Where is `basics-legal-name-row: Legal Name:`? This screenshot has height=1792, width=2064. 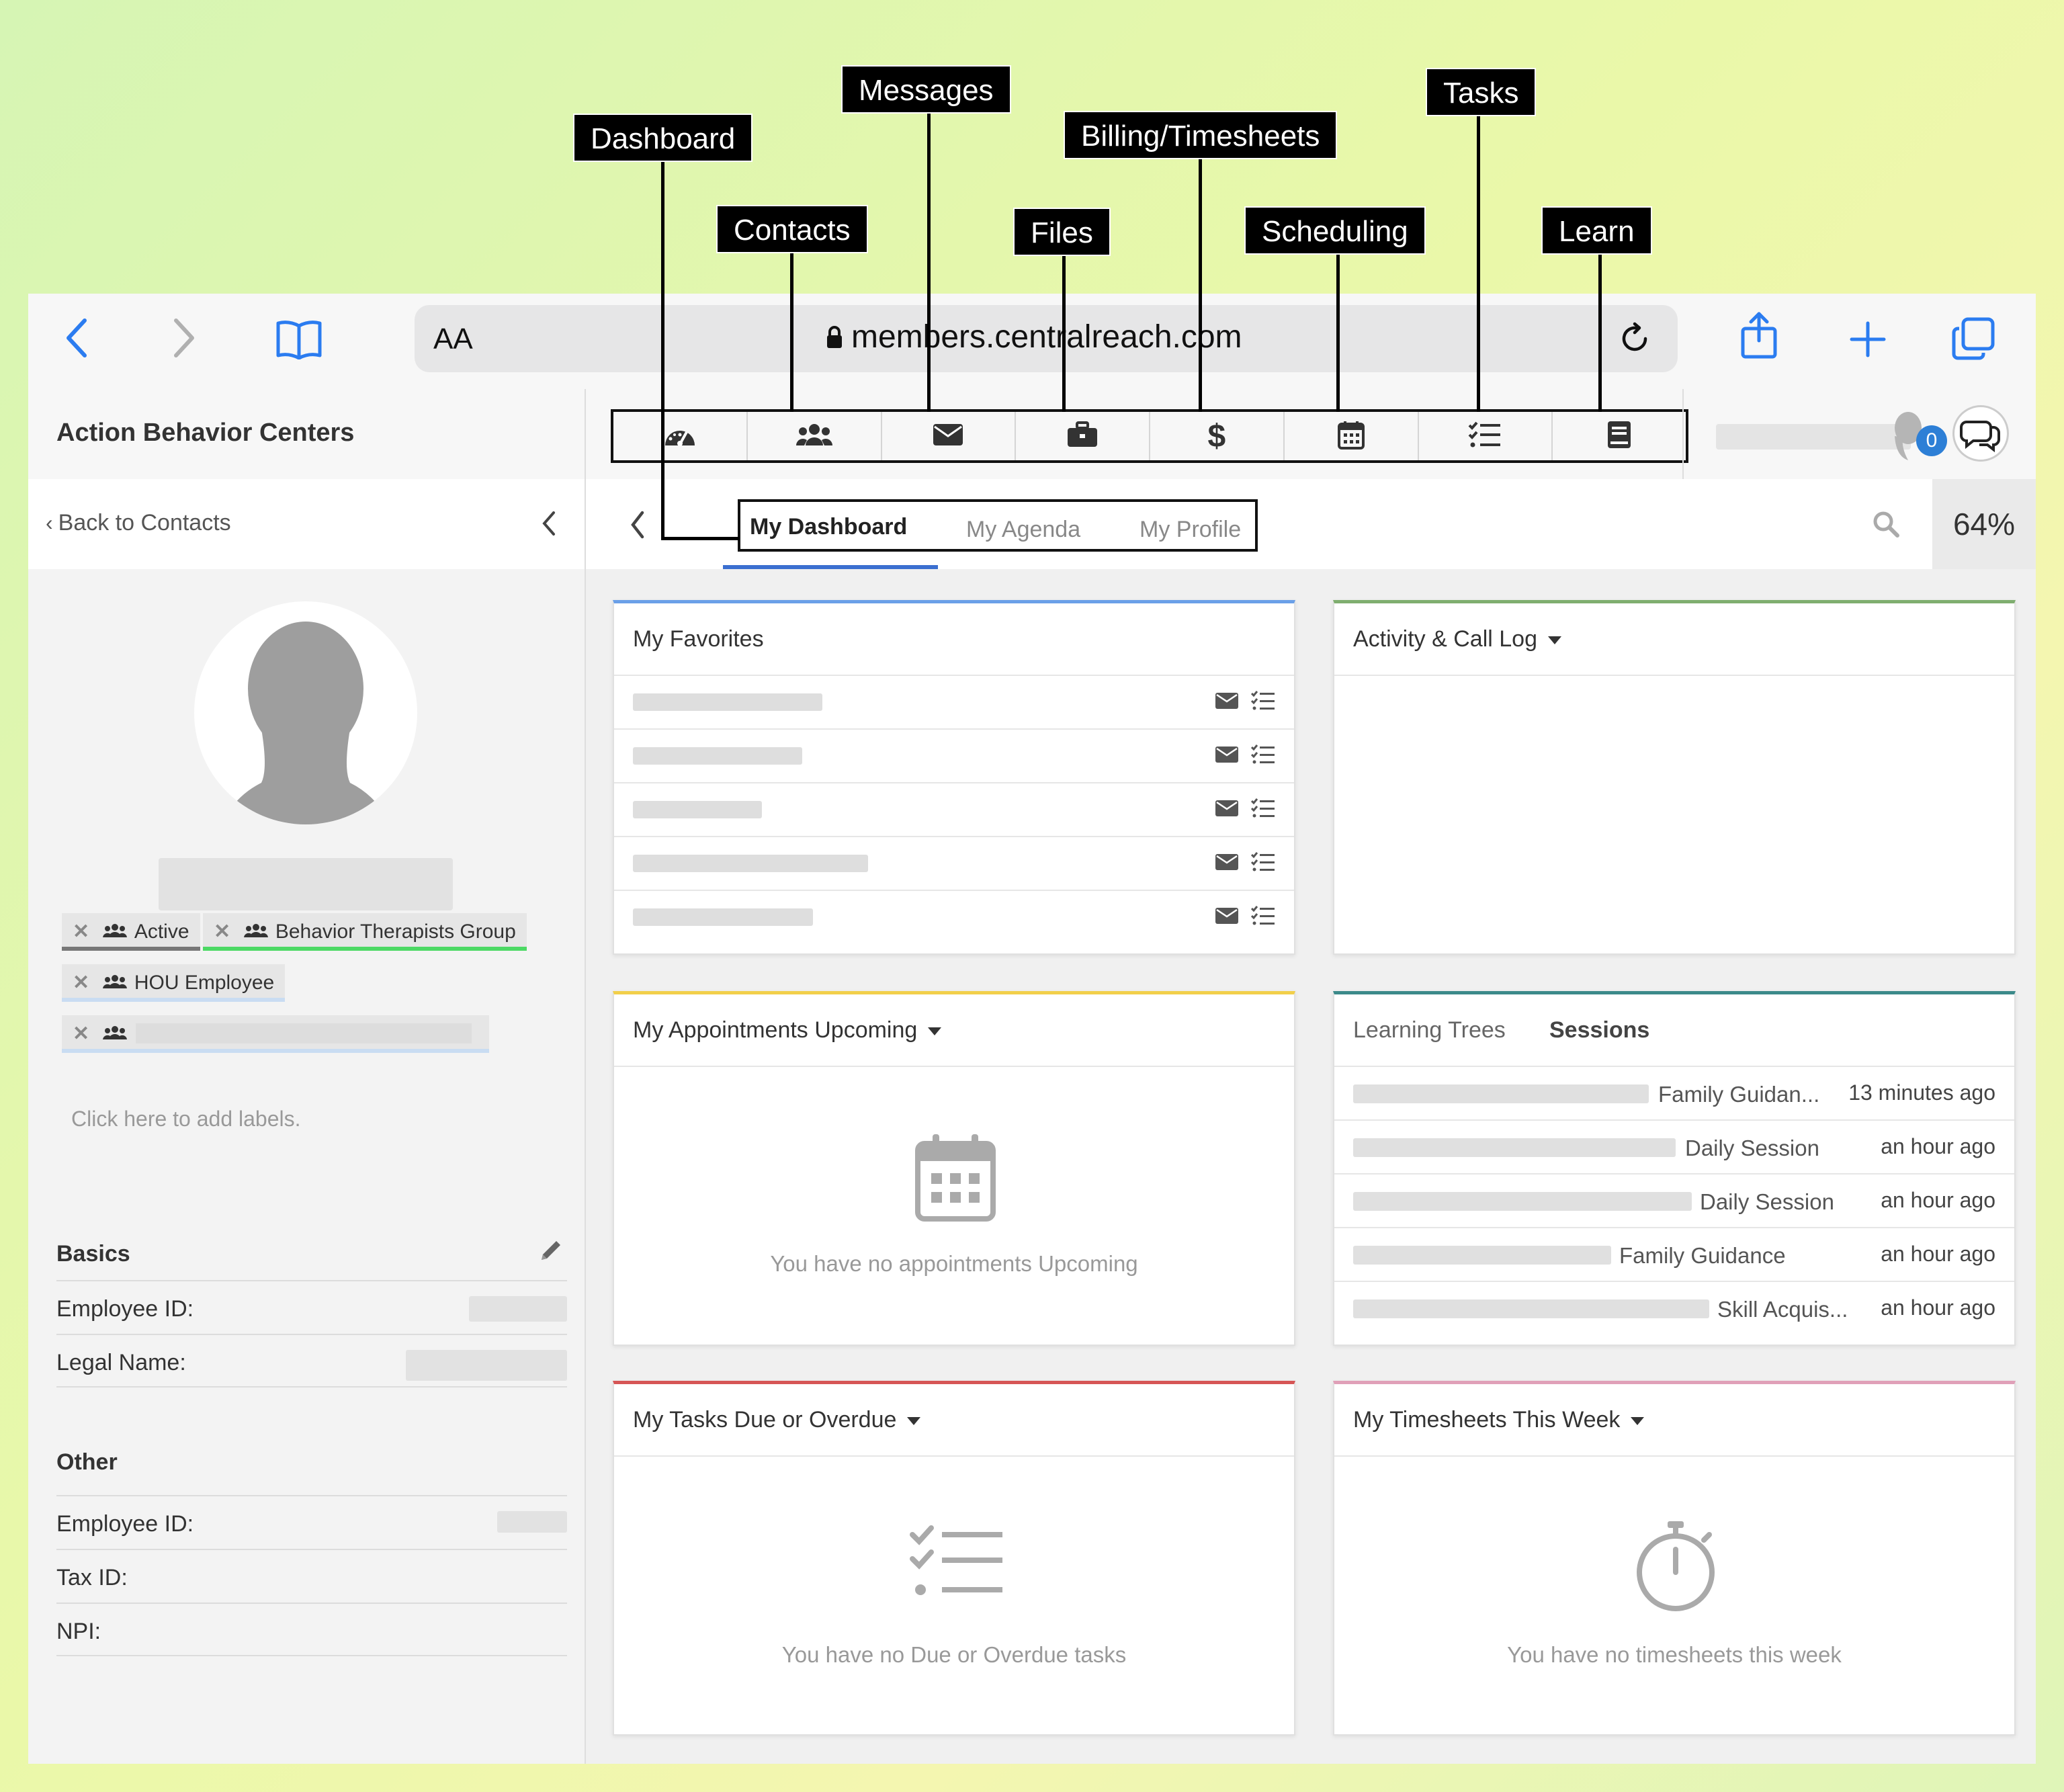
basics-legal-name-row: Legal Name: is located at coordinates (311, 1361).